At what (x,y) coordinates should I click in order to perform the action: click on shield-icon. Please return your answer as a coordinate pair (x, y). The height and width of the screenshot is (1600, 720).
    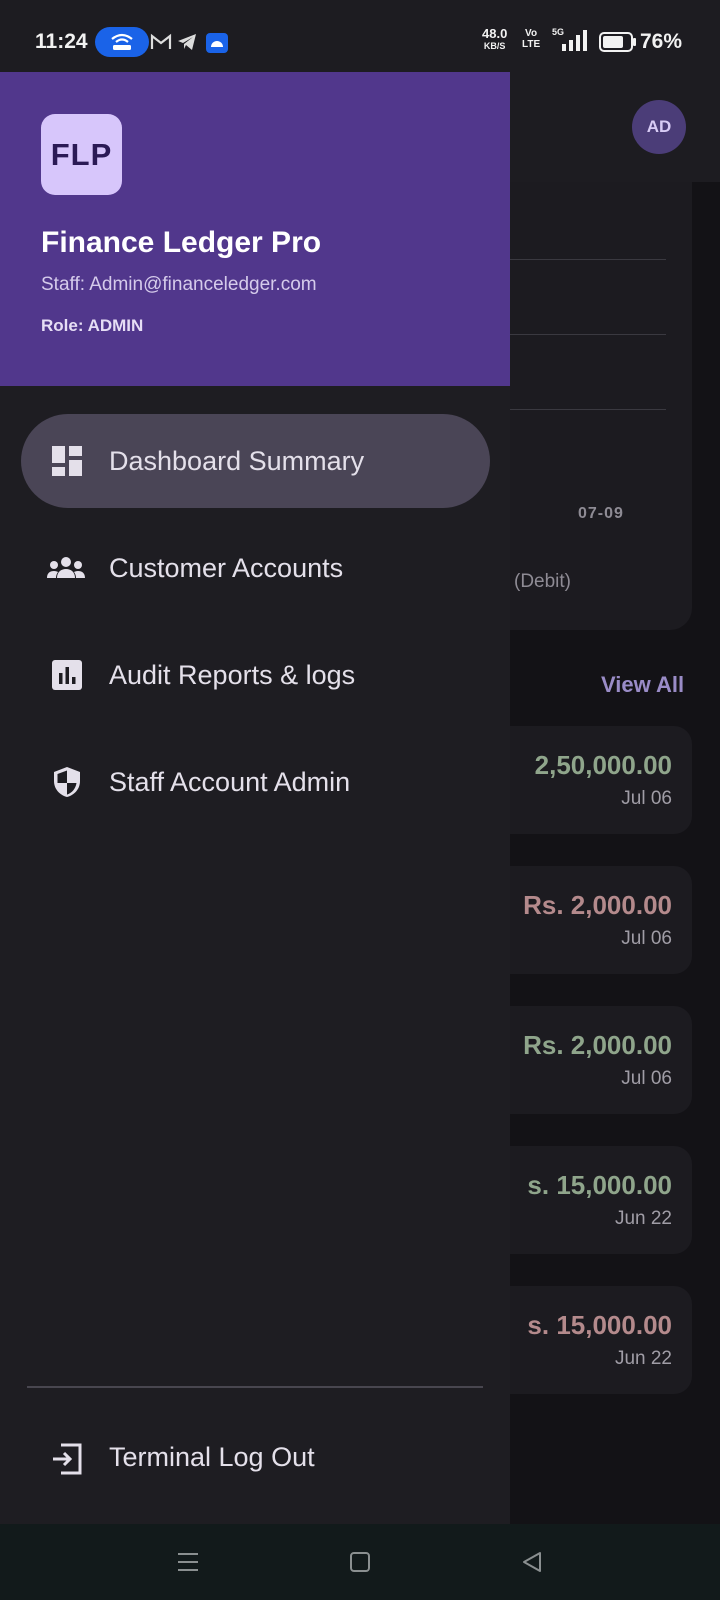
    Looking at the image, I should click on (67, 782).